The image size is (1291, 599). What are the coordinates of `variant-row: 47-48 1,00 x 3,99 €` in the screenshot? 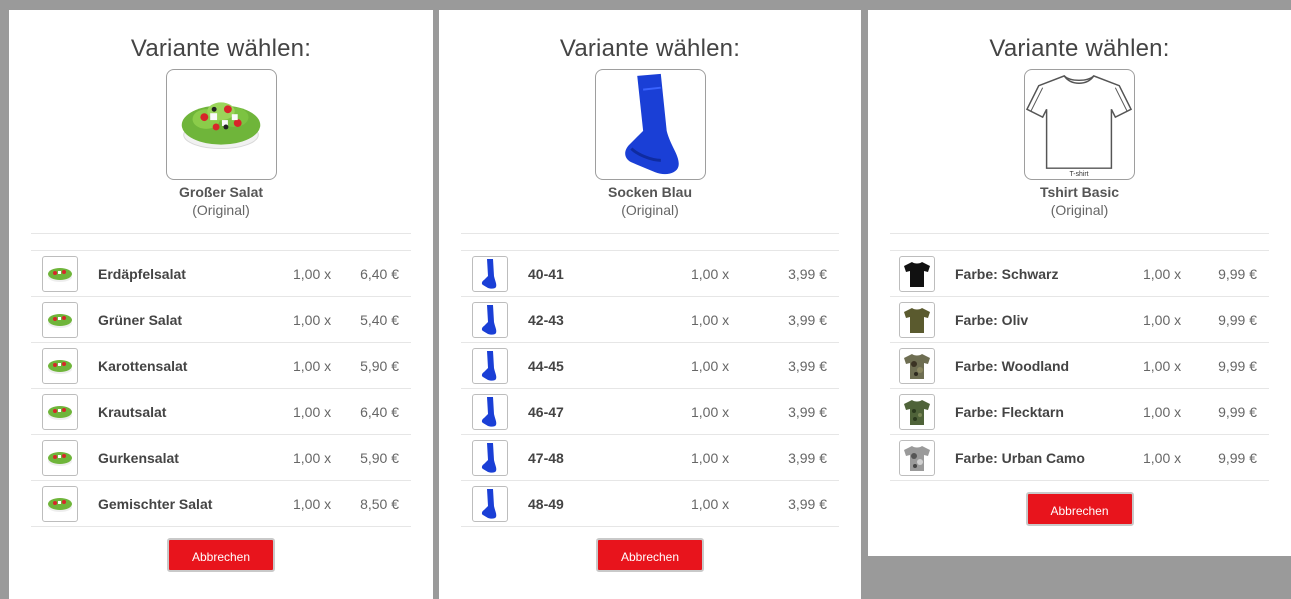 It's located at (650, 458).